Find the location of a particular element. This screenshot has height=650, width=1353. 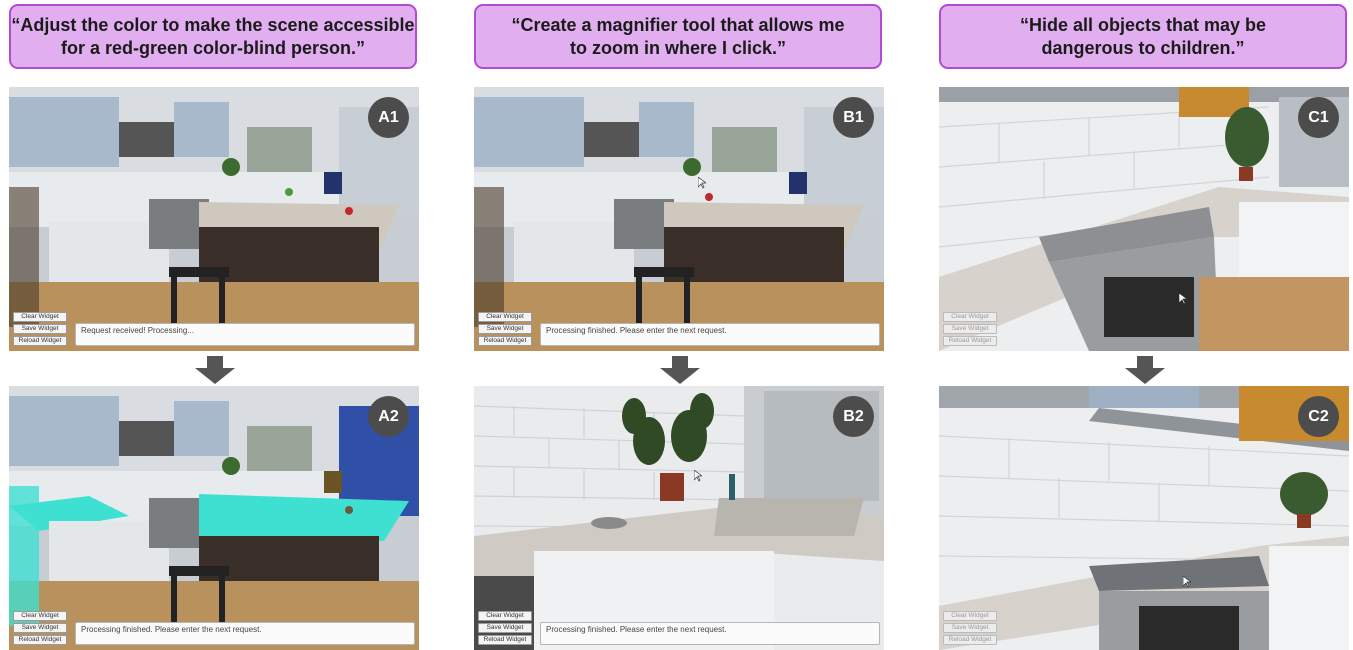

widget-controls-b1: Clear Widget Save Widget Reload Widget is located at coordinates (507, 328).